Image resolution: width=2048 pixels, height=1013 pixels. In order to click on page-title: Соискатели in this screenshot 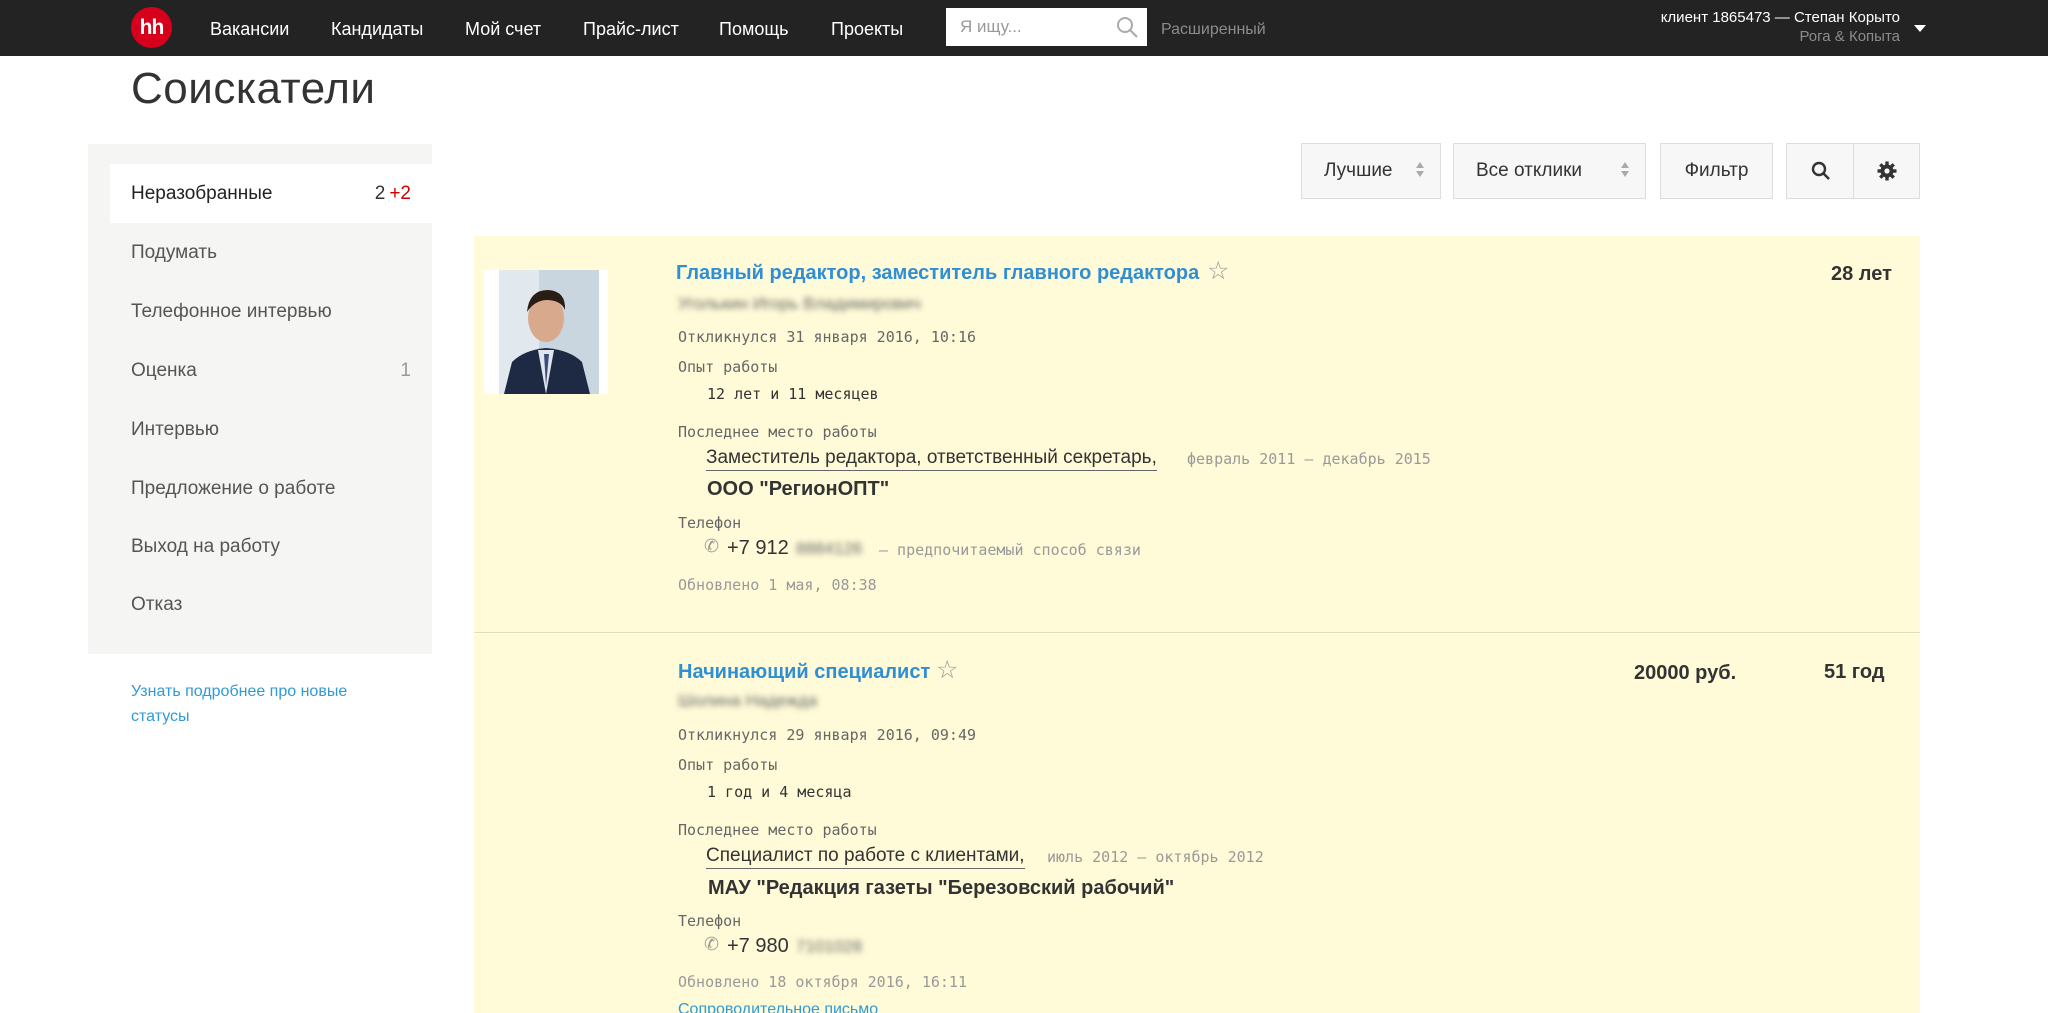, I will do `click(253, 89)`.